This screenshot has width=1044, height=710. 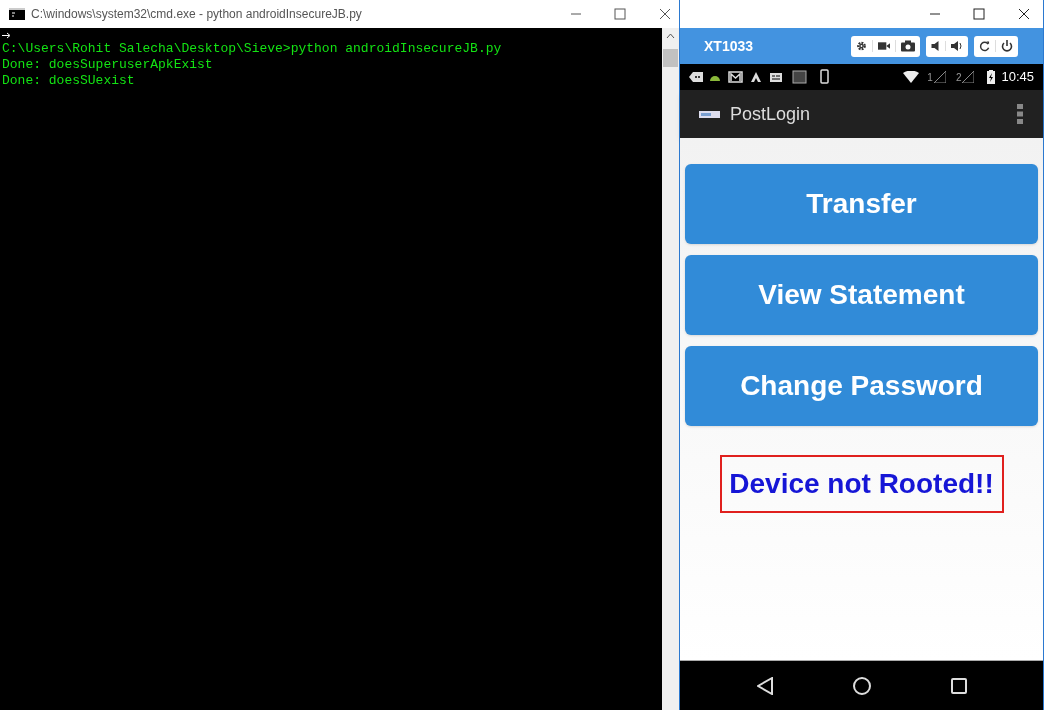 What do you see at coordinates (958, 685) in the screenshot?
I see `recents-icon` at bounding box center [958, 685].